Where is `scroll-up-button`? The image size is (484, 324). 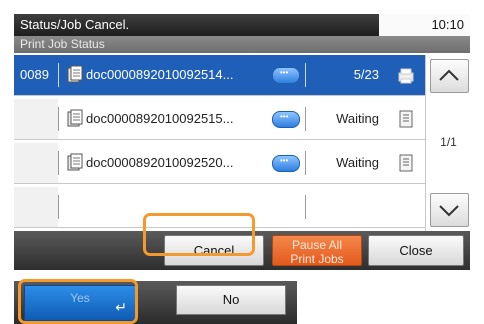 scroll-up-button is located at coordinates (449, 76).